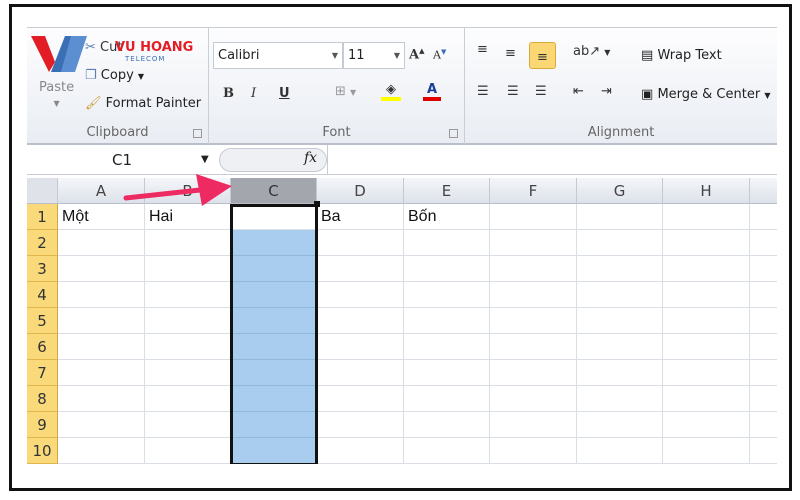 This screenshot has width=800, height=500. What do you see at coordinates (42, 347) in the screenshot?
I see `row-header-6: 6` at bounding box center [42, 347].